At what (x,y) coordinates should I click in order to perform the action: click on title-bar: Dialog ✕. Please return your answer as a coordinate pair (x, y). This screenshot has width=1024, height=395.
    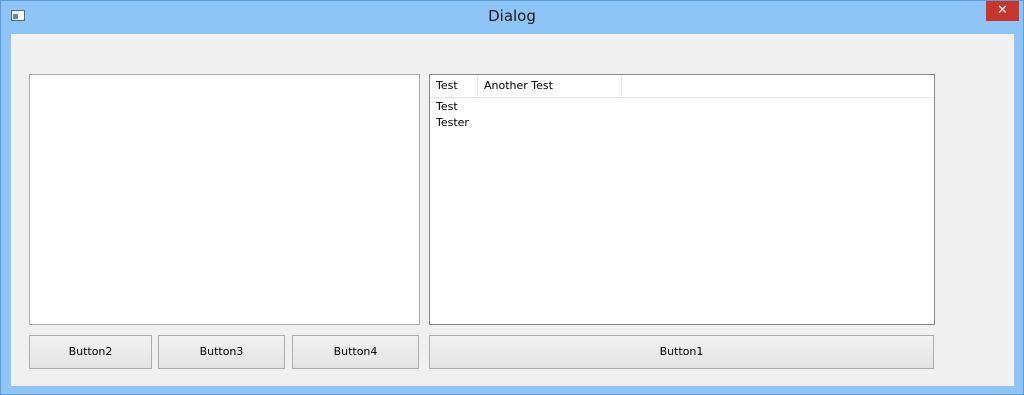
    Looking at the image, I should click on (512, 16).